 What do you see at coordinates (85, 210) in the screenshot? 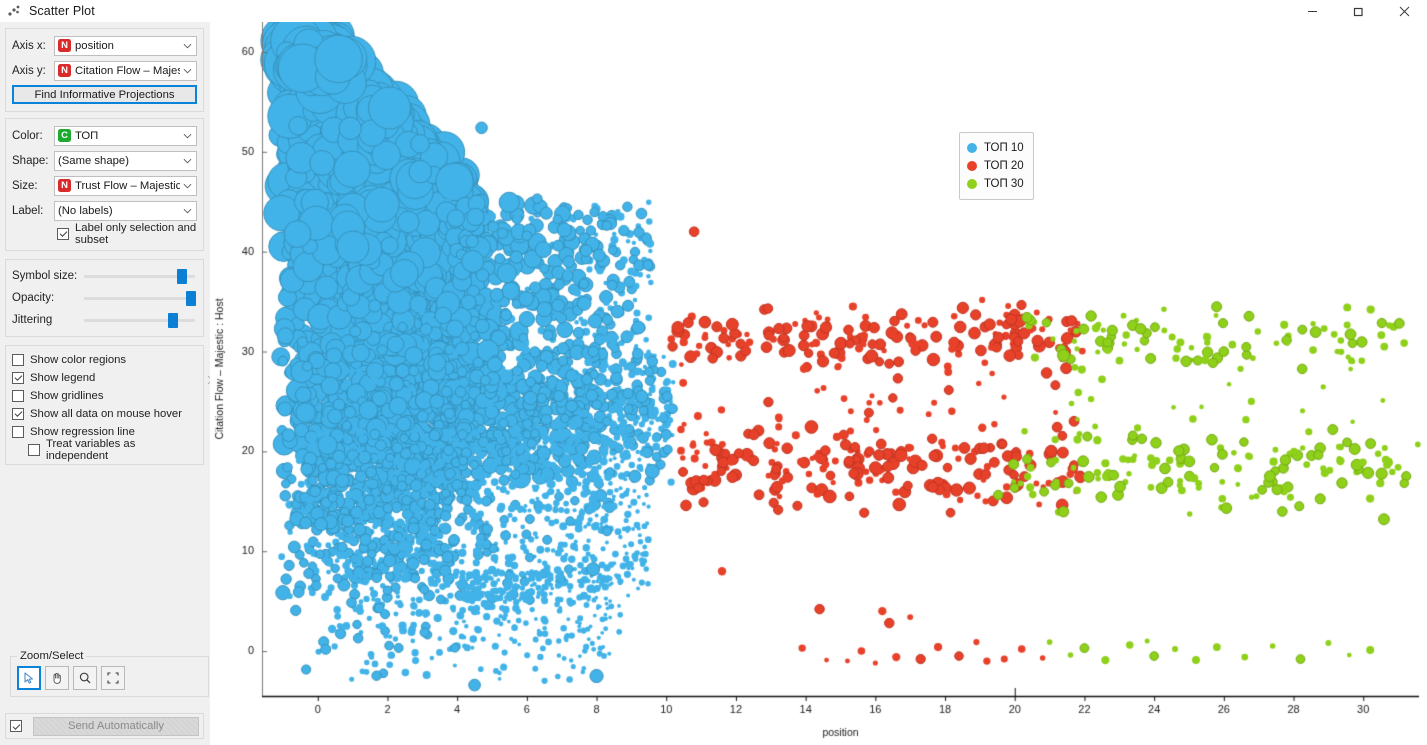
I see `label-value: (No labels)` at bounding box center [85, 210].